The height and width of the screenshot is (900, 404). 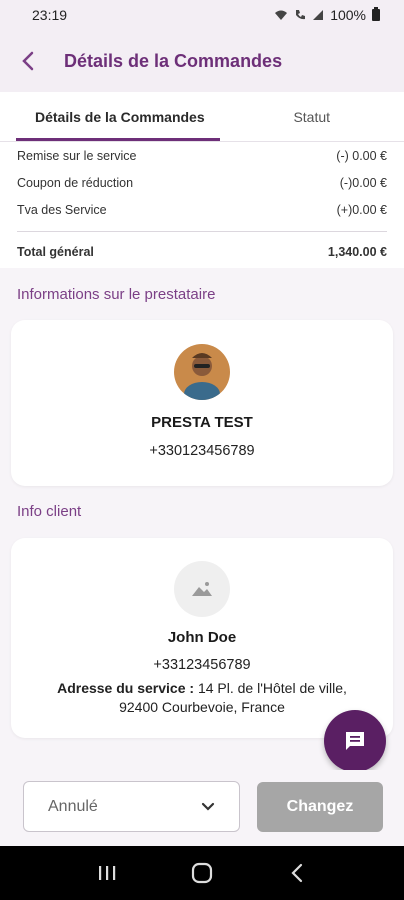 I want to click on back-button, so click(x=28, y=61).